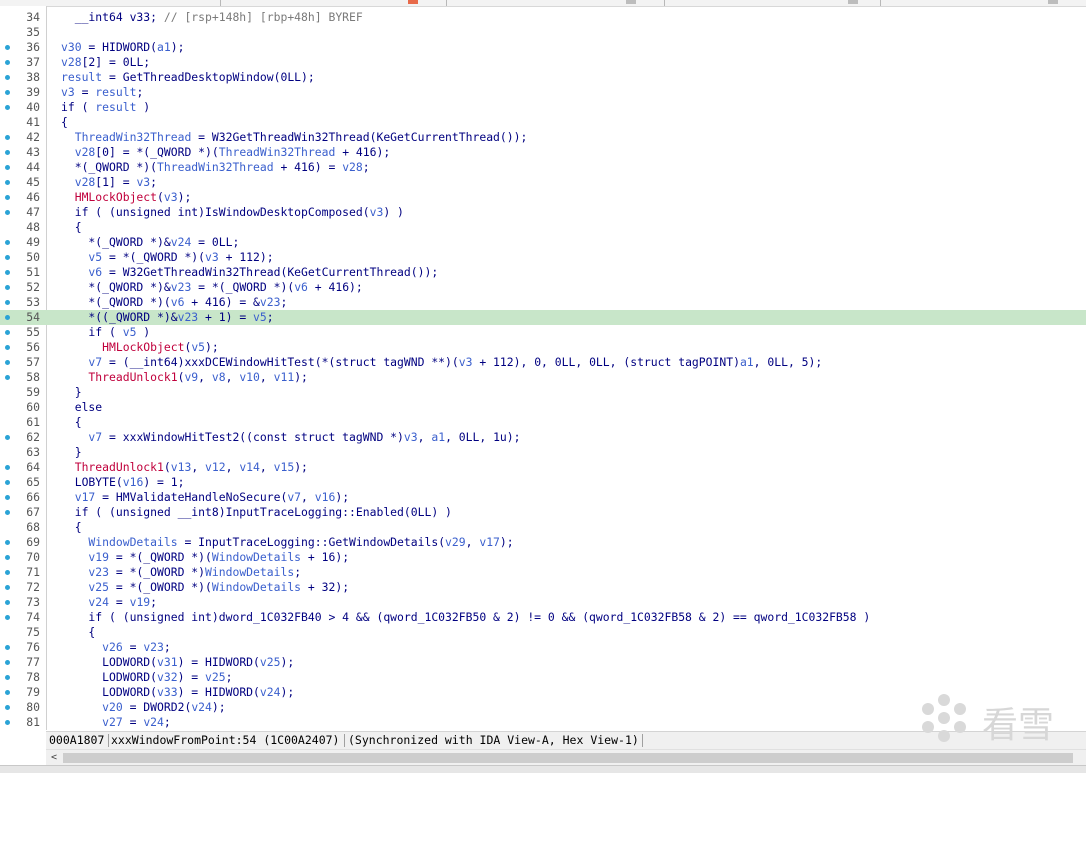 This screenshot has width=1086, height=851. Describe the element at coordinates (188, 77) in the screenshot. I see `code-text: result = GetThreadDesktopWindow(0LL);` at that location.